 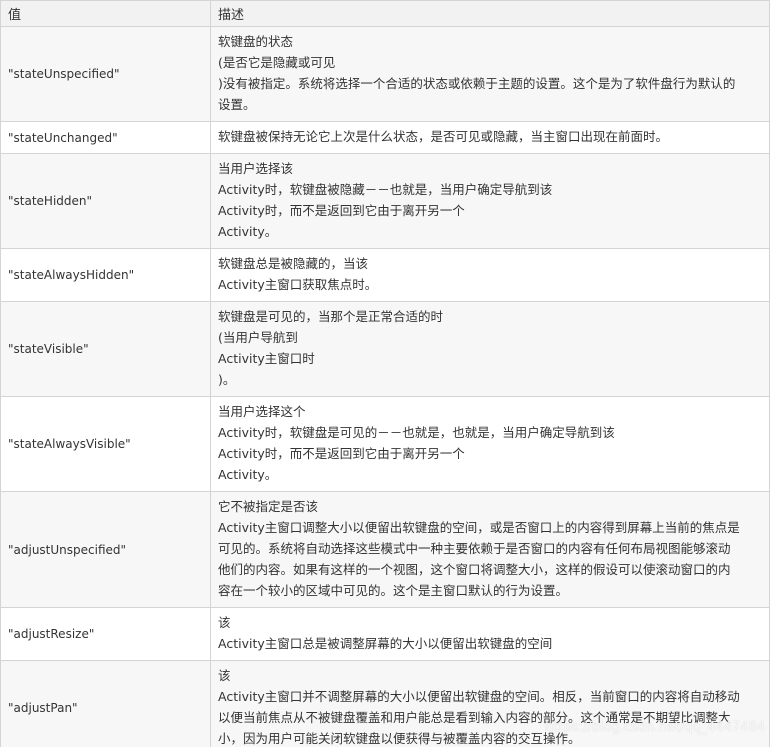 I want to click on description-line: Activity时，软键盘是可见的－－也就是，也就是，当用户确定导航到该, so click(x=416, y=432).